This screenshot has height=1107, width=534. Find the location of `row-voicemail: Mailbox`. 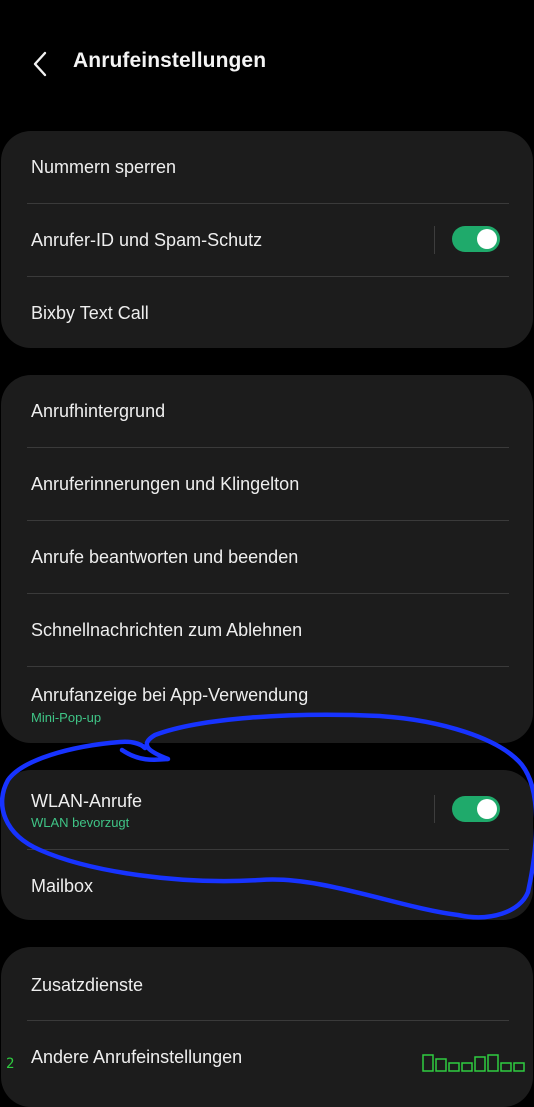

row-voicemail: Mailbox is located at coordinates (267, 885).